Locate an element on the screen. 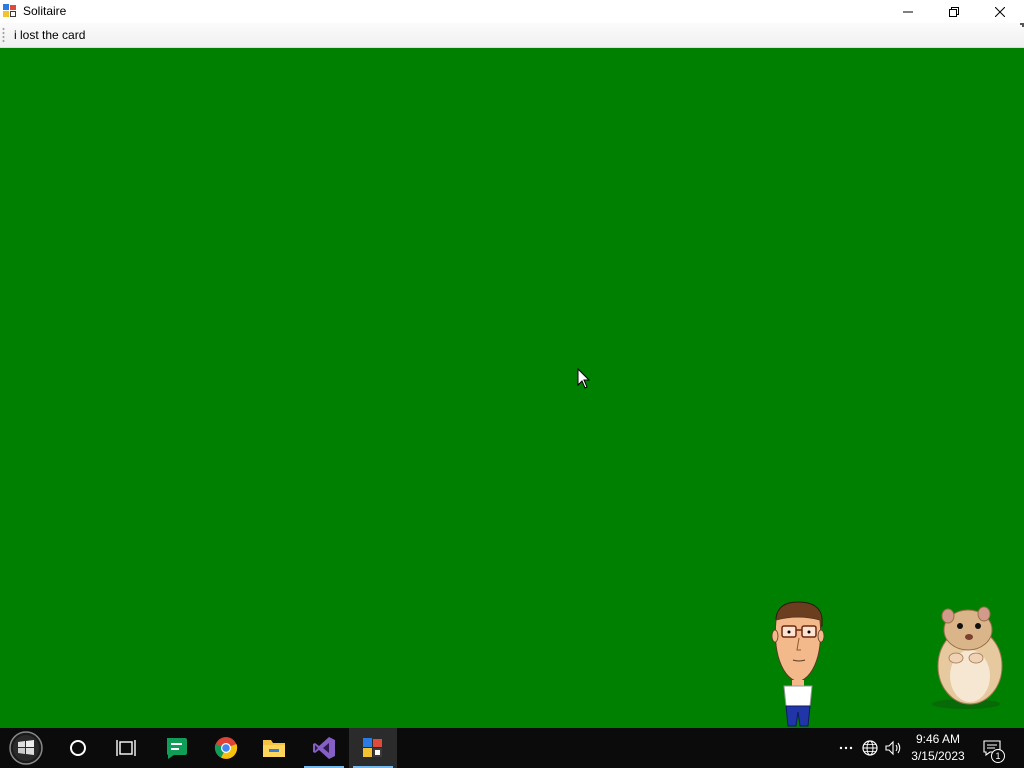 The width and height of the screenshot is (1024, 768). close-button is located at coordinates (1000, 11).